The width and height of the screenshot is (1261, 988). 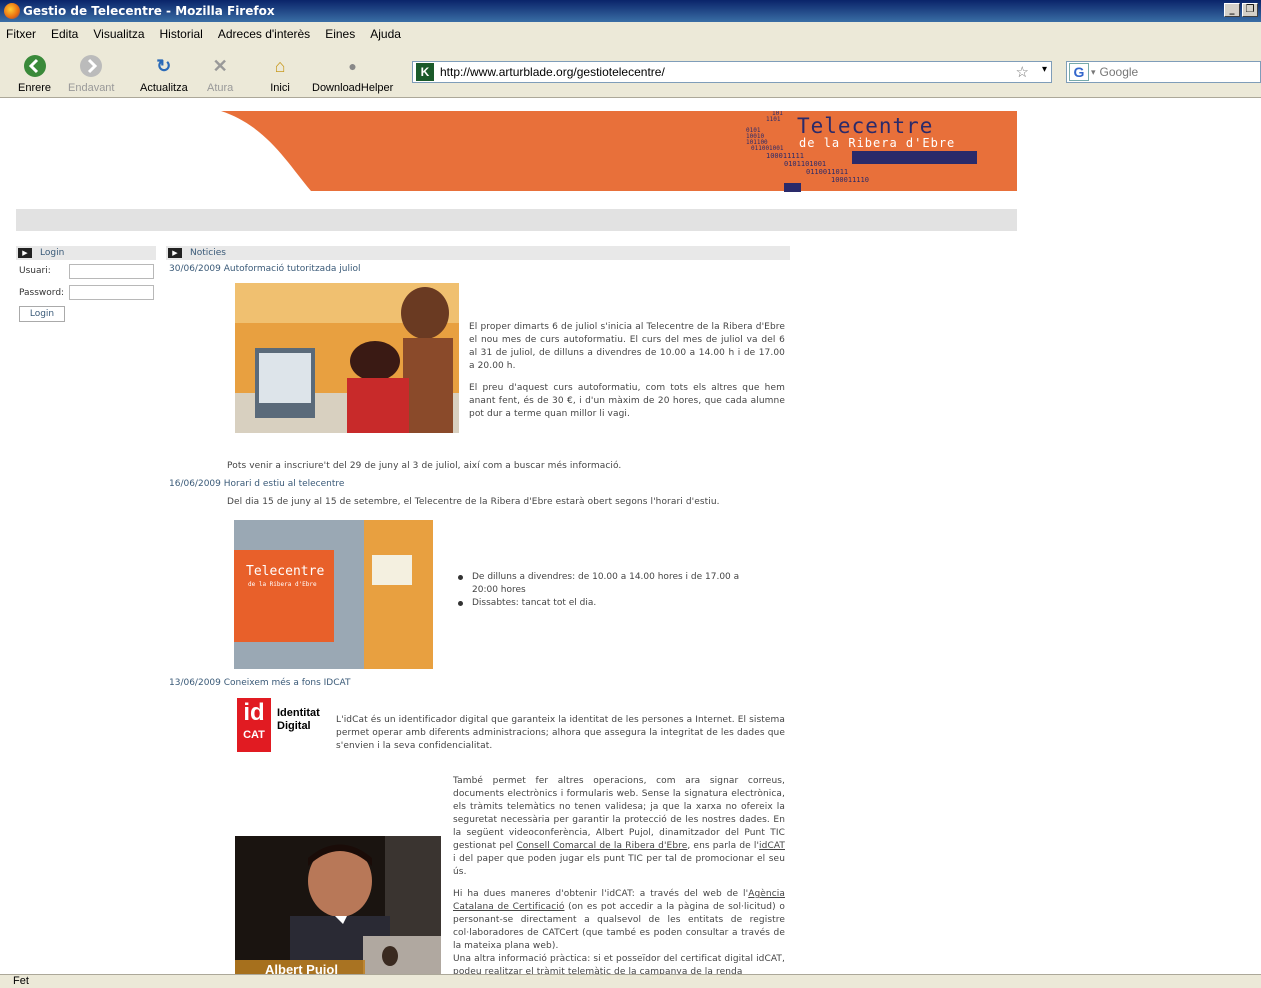 What do you see at coordinates (195, 683) in the screenshot?
I see `news-date: 13/06/2009` at bounding box center [195, 683].